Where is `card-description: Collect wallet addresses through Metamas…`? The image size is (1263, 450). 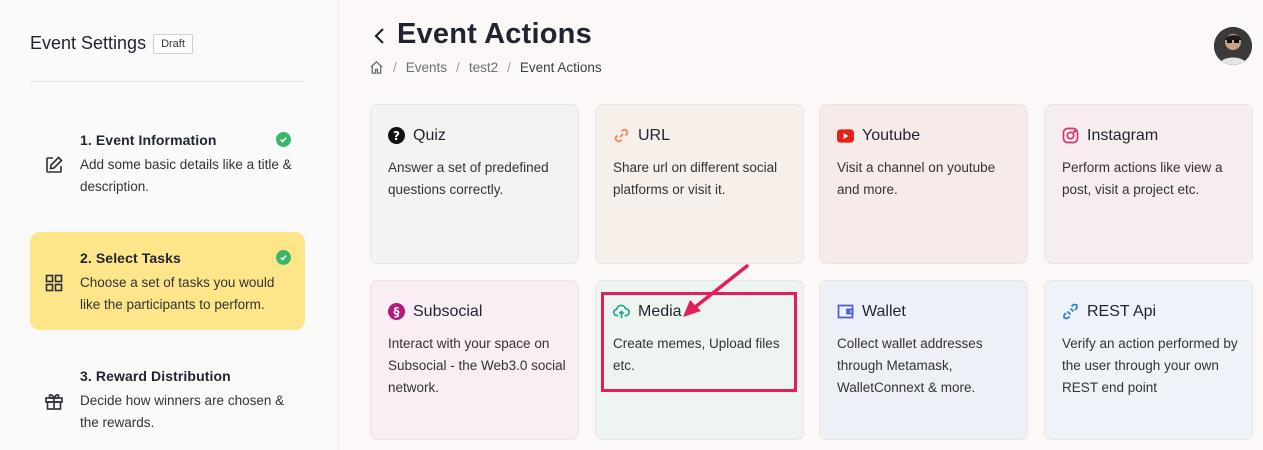 card-description: Collect wallet addresses through Metamas… is located at coordinates (910, 365).